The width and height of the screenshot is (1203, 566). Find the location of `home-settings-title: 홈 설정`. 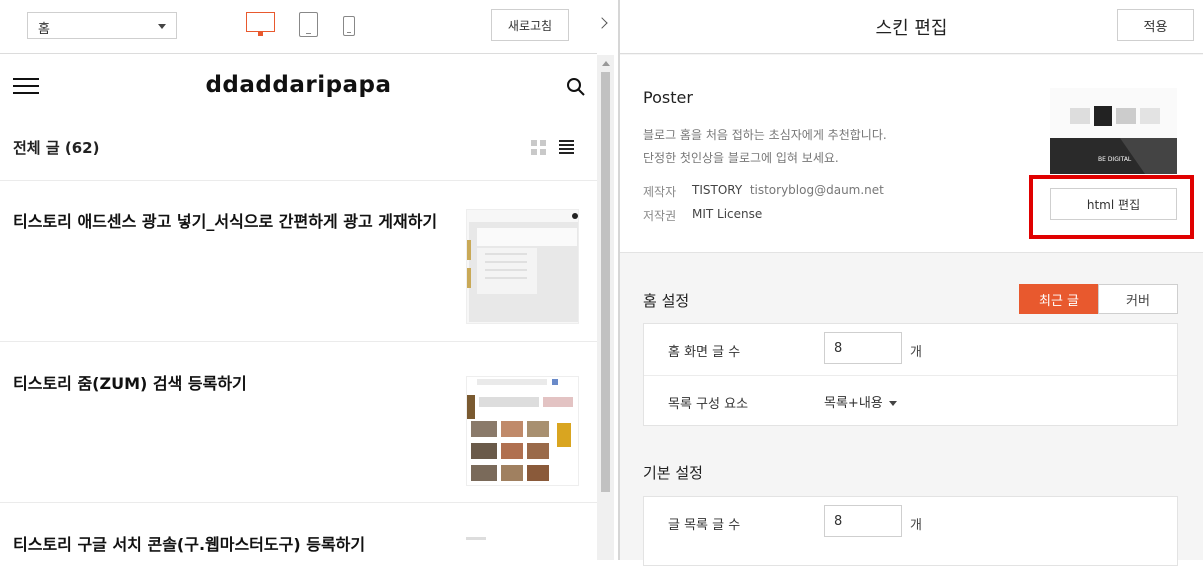

home-settings-title: 홈 설정 is located at coordinates (666, 301).